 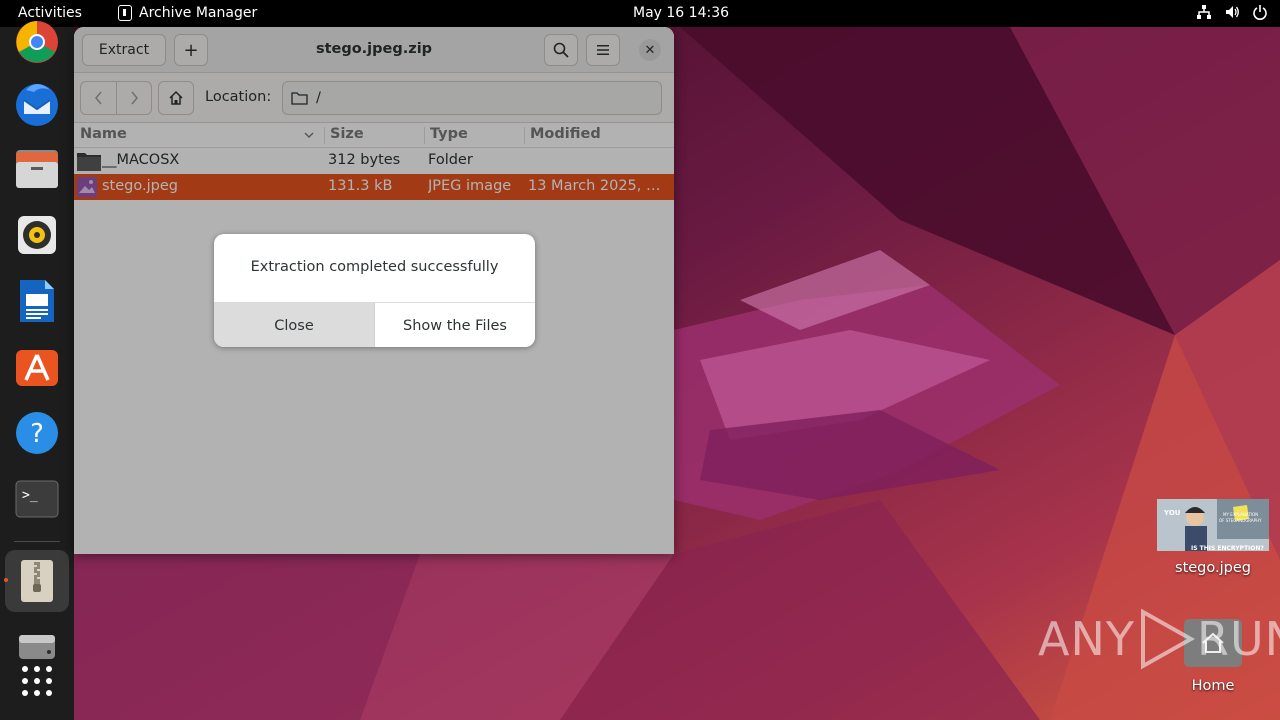 I want to click on anyrun-watermark: ANY RUN, so click(x=1159, y=639).